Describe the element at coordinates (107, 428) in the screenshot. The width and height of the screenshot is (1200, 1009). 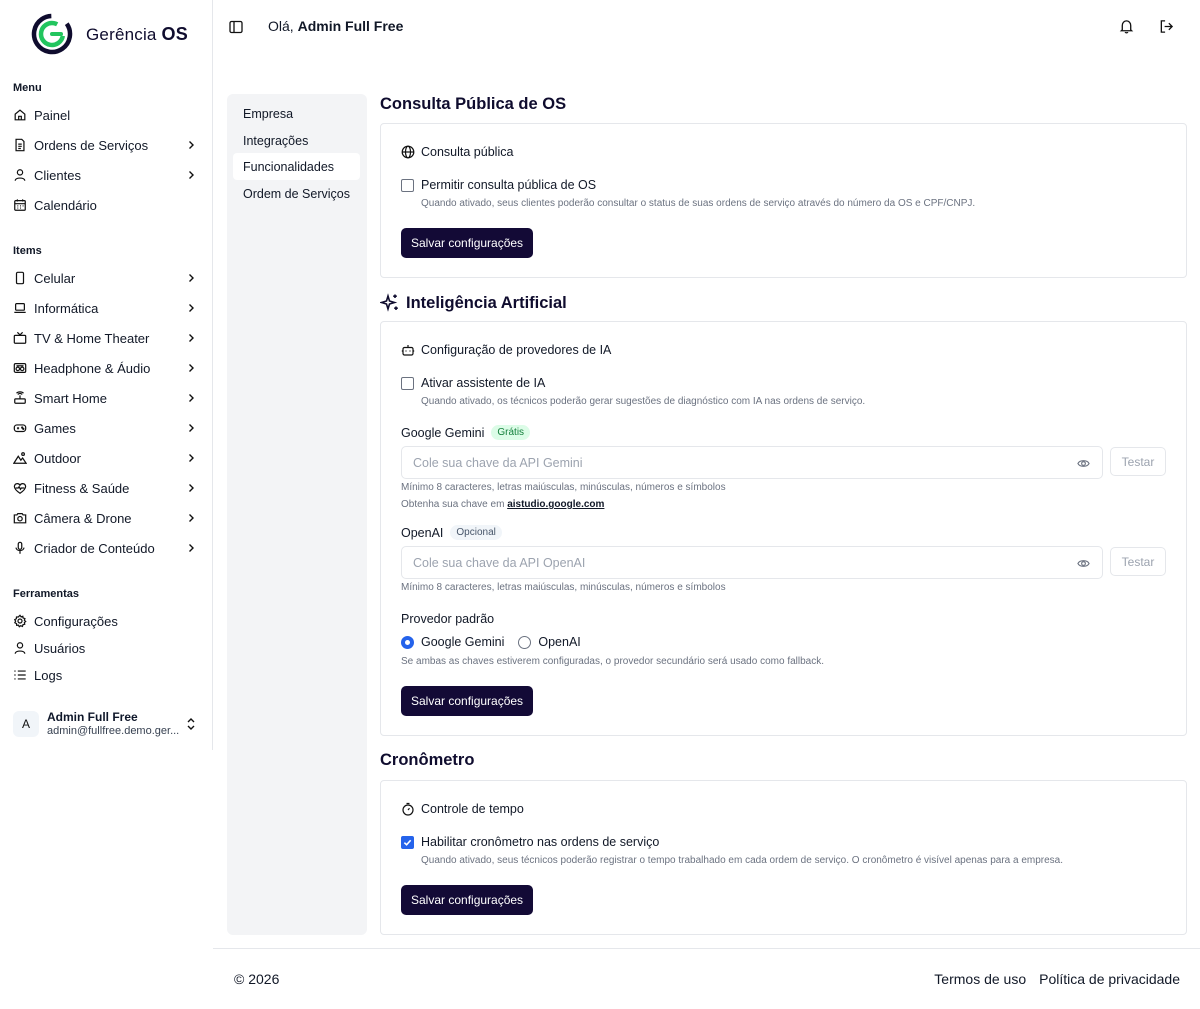
I see `sidebar-item-games: Games` at that location.